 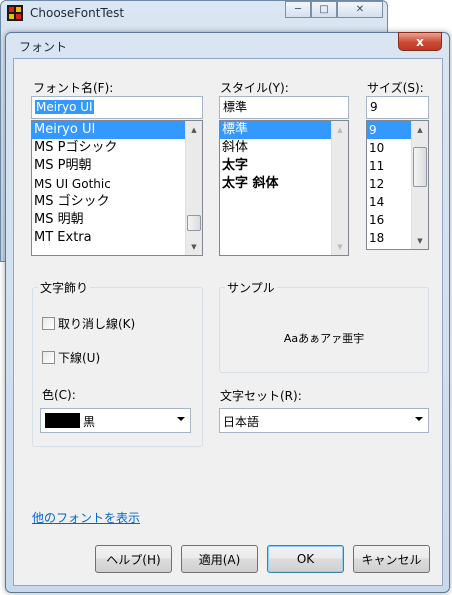 I want to click on style-input: 標準, so click(x=284, y=107).